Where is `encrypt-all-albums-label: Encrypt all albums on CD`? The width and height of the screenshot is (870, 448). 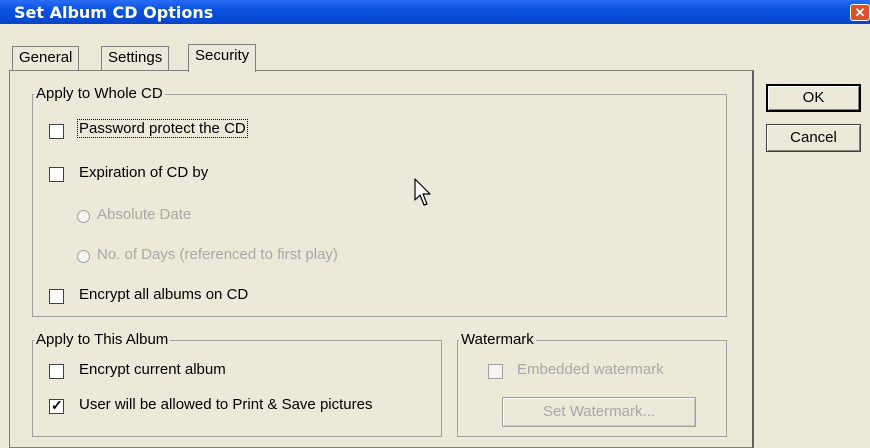
encrypt-all-albums-label: Encrypt all albums on CD is located at coordinates (163, 294).